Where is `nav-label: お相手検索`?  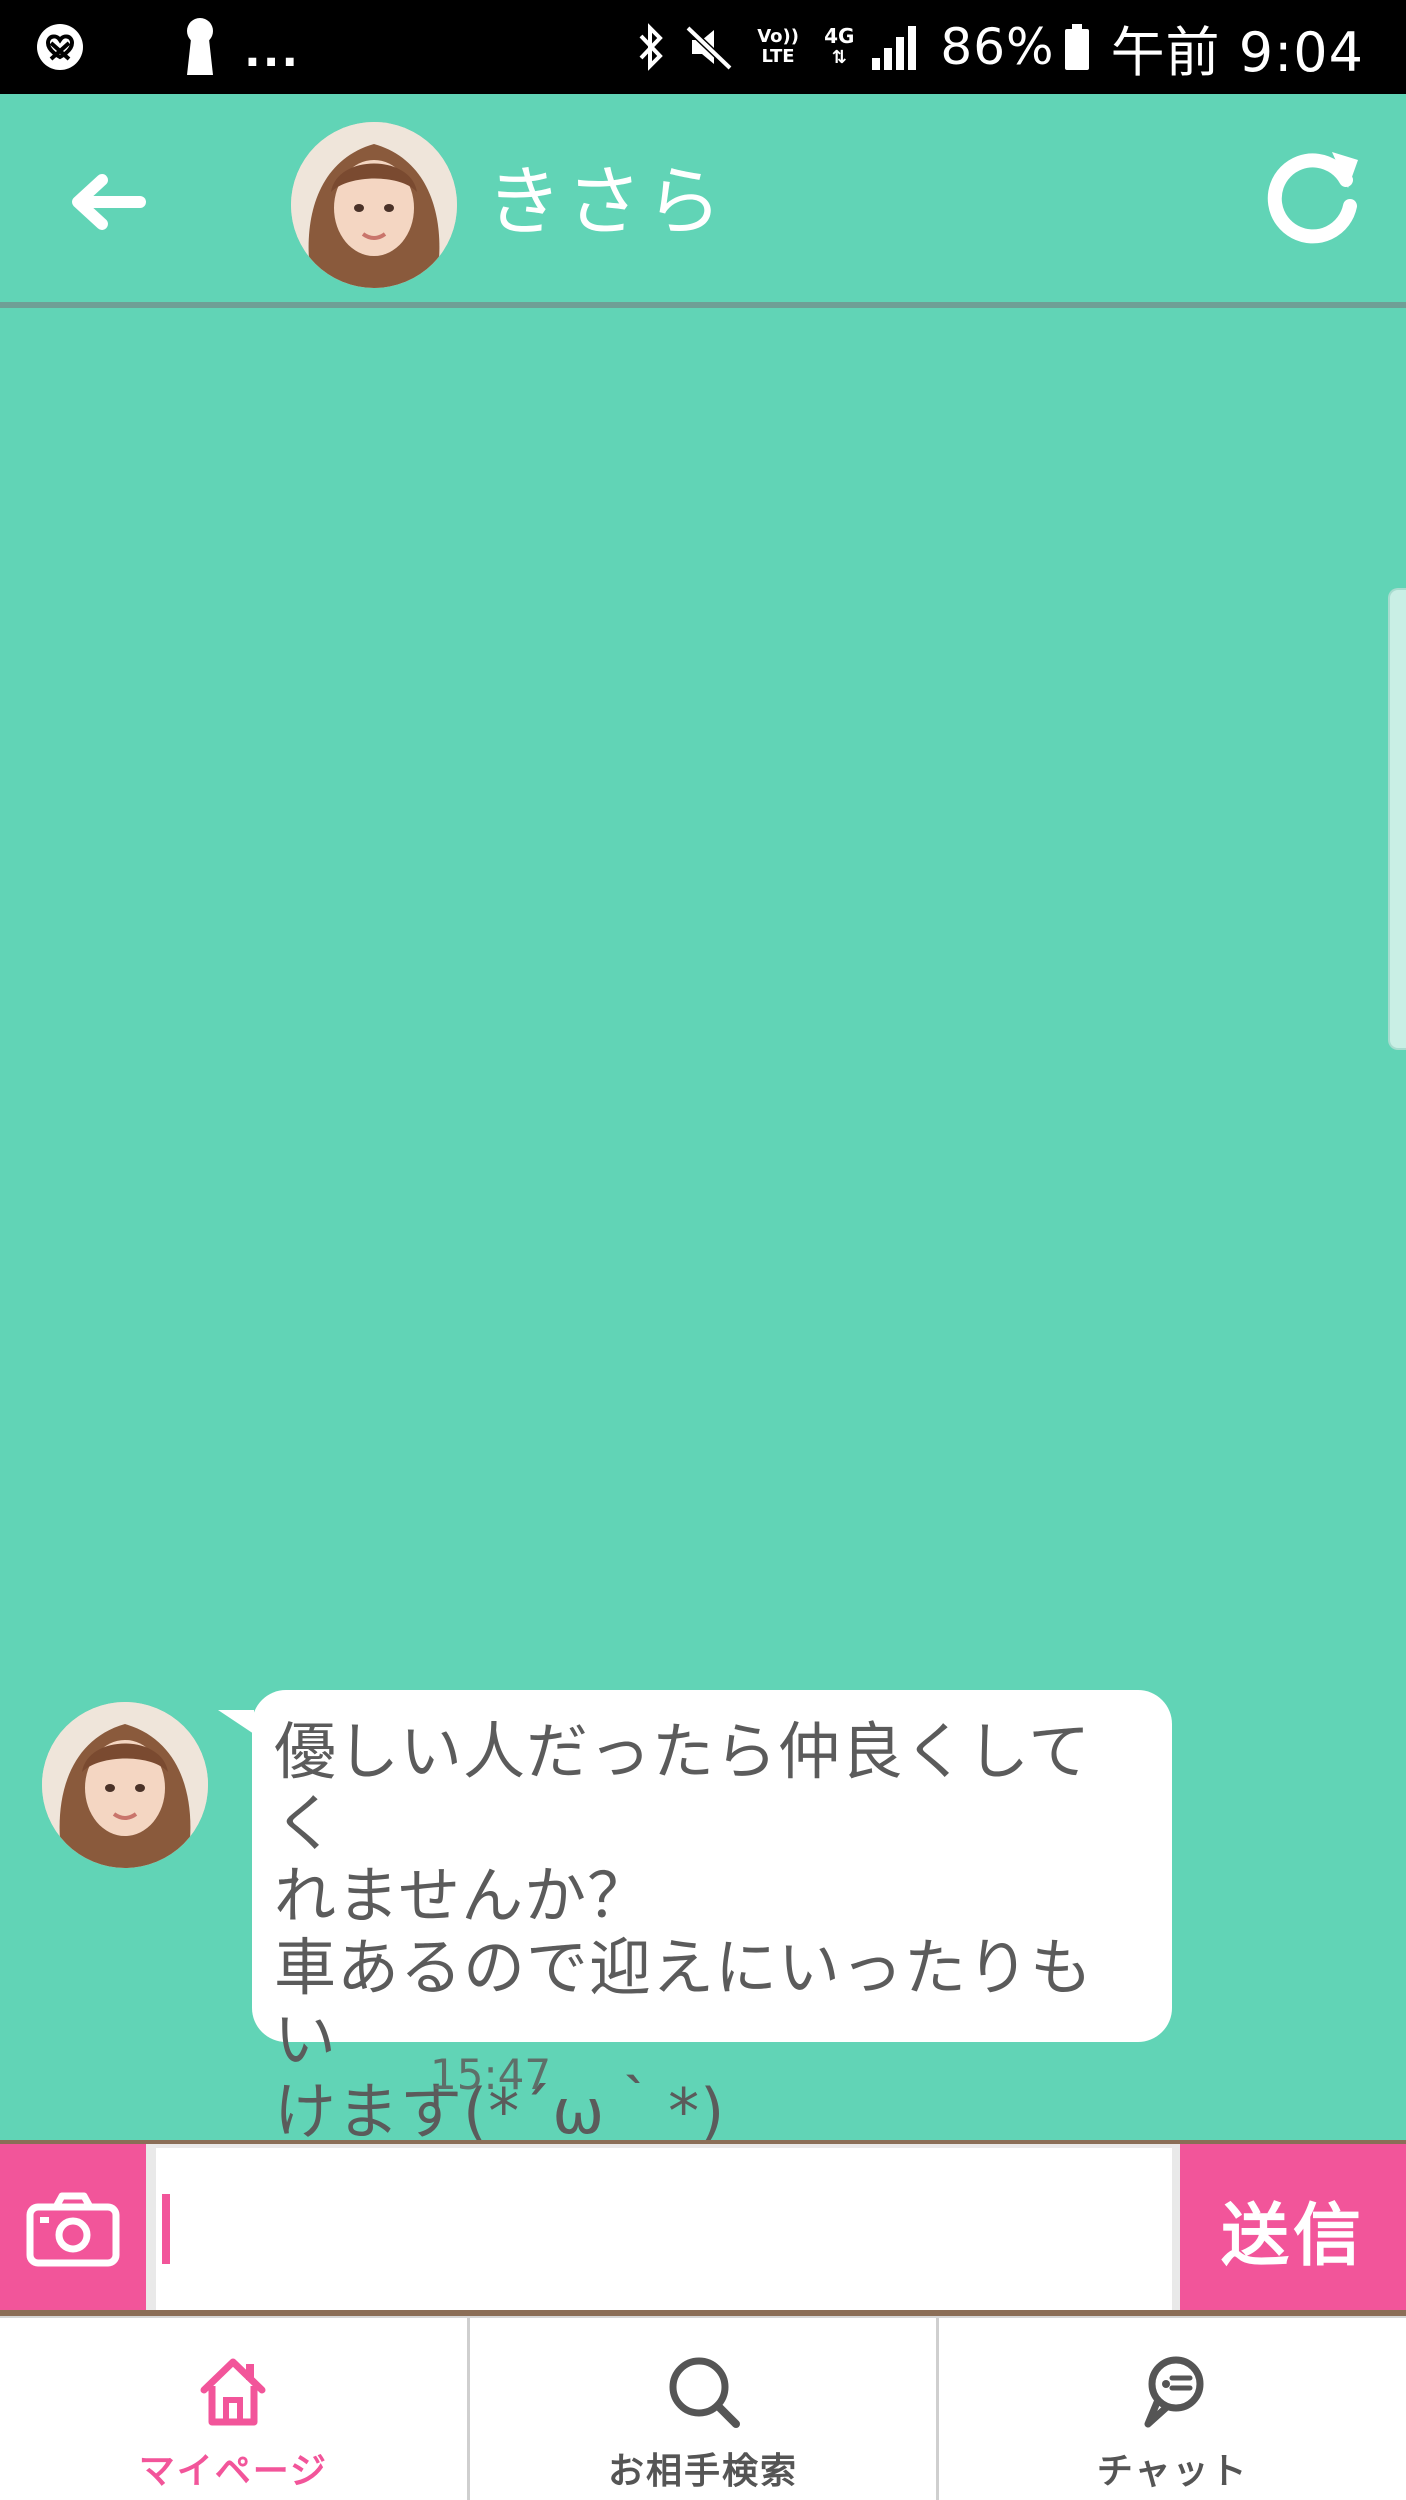
nav-label: お相手検索 is located at coordinates (703, 2471).